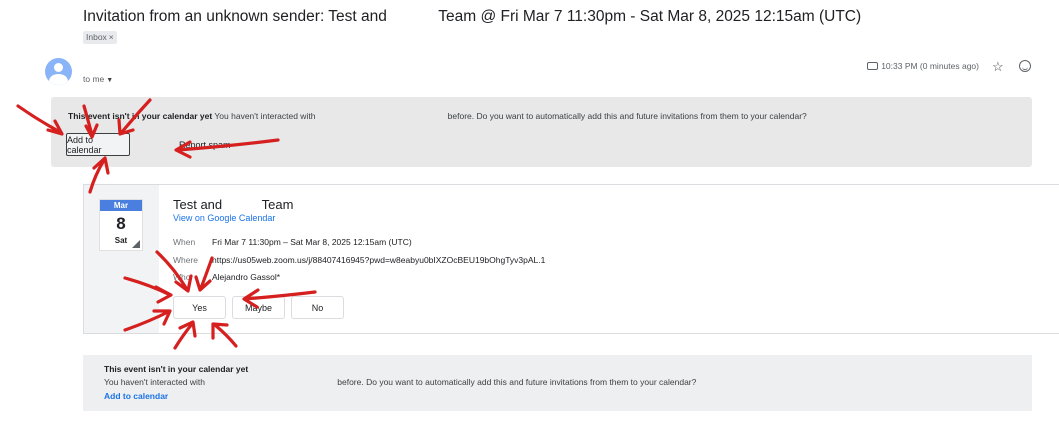 This screenshot has height=436, width=1059. Describe the element at coordinates (136, 396) in the screenshot. I see `suggestion-add-to-calendar-link: Add to calendar` at that location.